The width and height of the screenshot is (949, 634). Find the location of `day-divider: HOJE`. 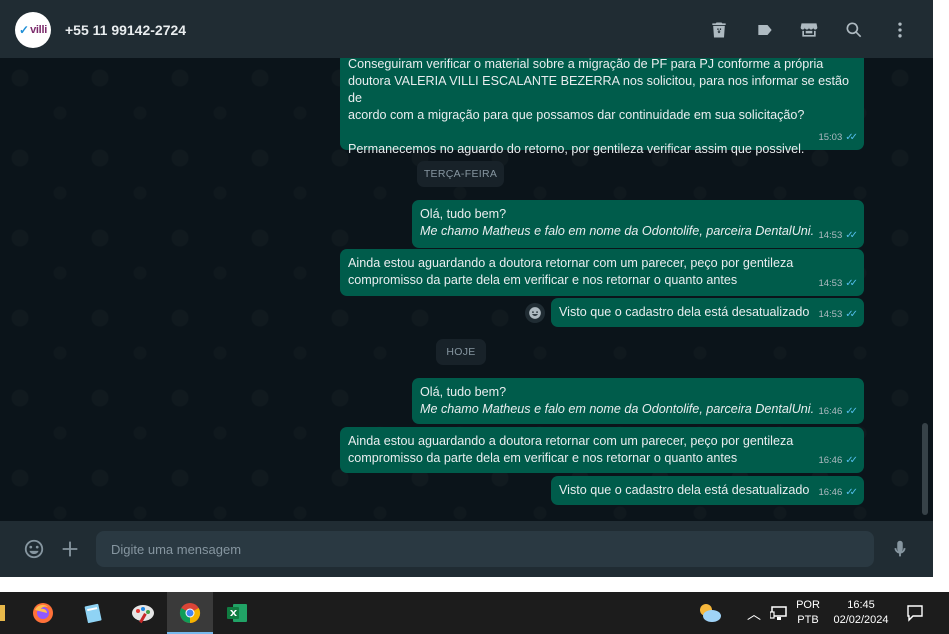

day-divider: HOJE is located at coordinates (461, 352).